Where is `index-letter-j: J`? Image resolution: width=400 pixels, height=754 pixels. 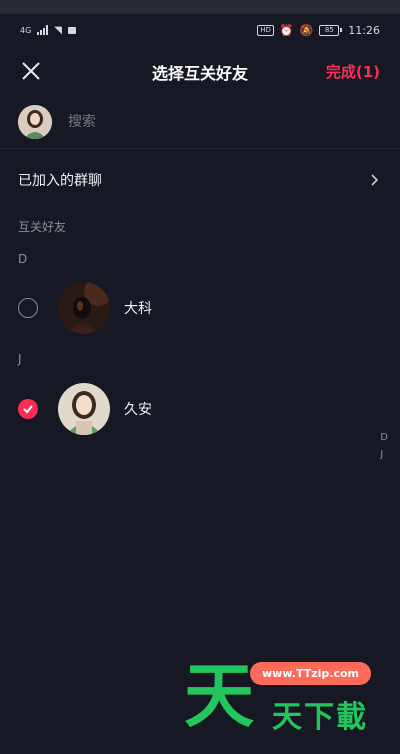
index-letter-j: J is located at coordinates (20, 359).